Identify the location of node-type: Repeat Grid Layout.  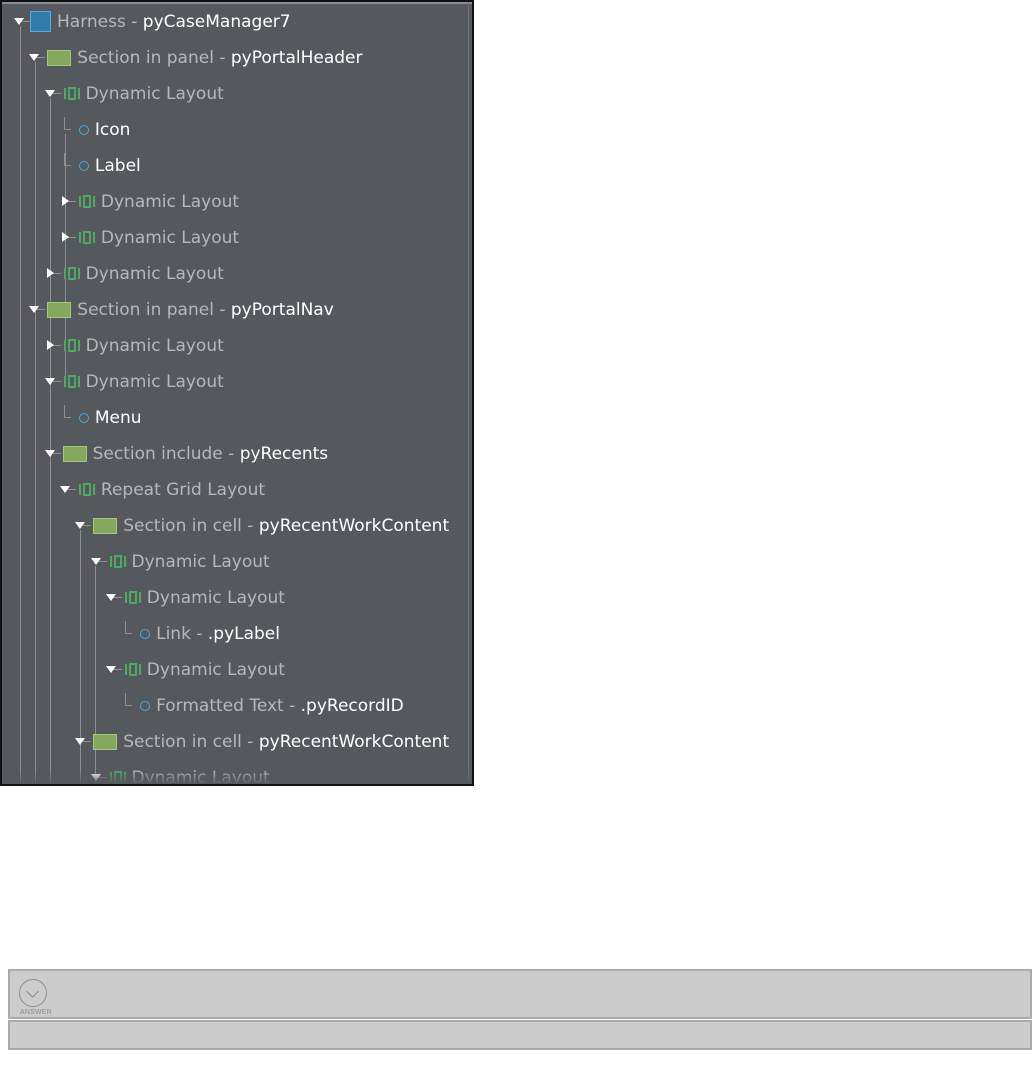
(183, 490).